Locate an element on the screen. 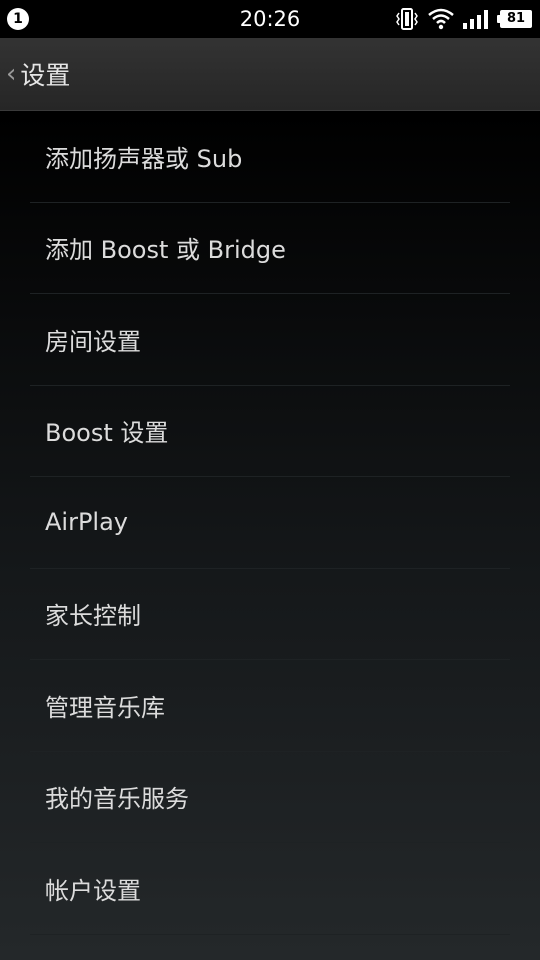 Image resolution: width=540 pixels, height=960 pixels. settings-item-add-speaker: 添加扬声器或 Sub is located at coordinates (270, 157).